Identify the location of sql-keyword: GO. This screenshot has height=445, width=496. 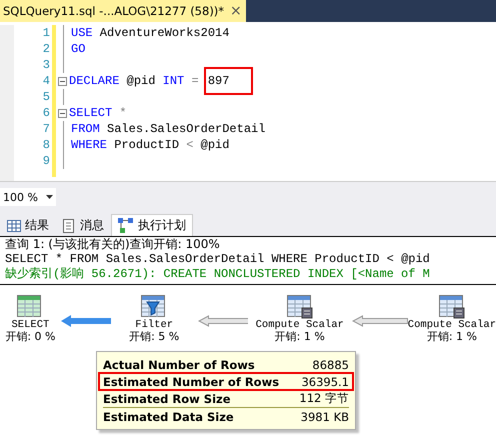
(78, 49).